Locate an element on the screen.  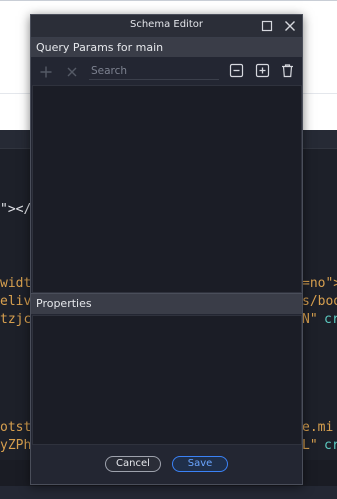
code-text: "></ is located at coordinates (16, 209).